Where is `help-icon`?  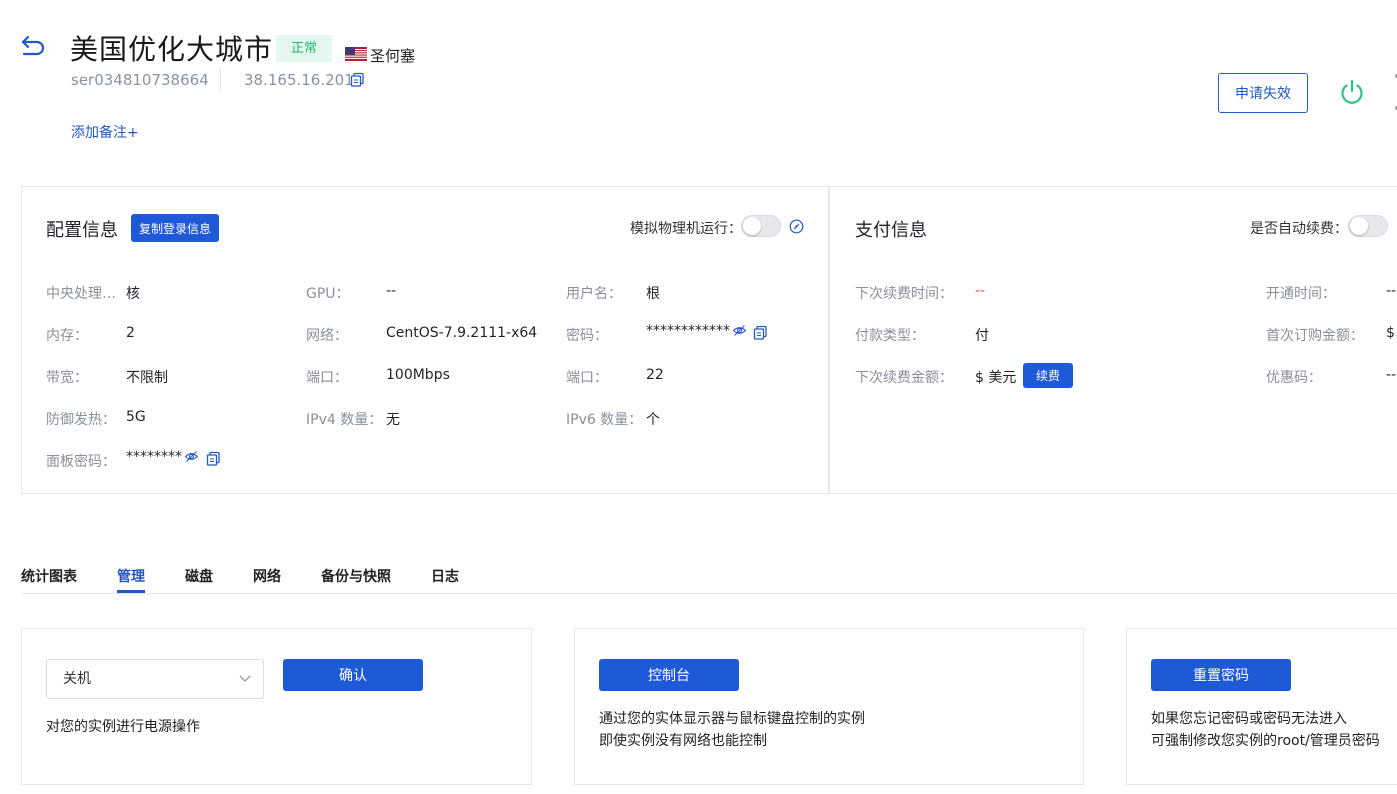 help-icon is located at coordinates (796, 226).